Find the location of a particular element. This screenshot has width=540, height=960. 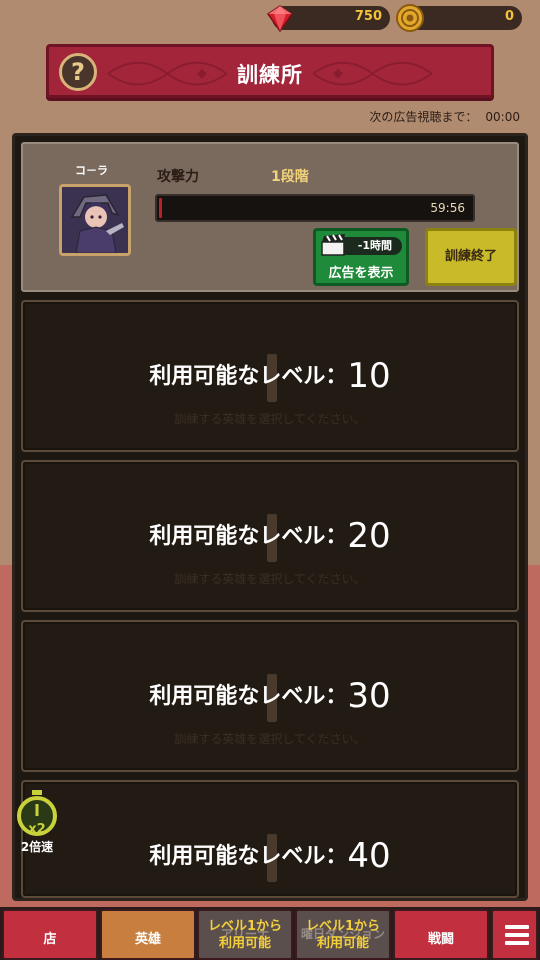

coin-counter: 0 is located at coordinates (459, 18).